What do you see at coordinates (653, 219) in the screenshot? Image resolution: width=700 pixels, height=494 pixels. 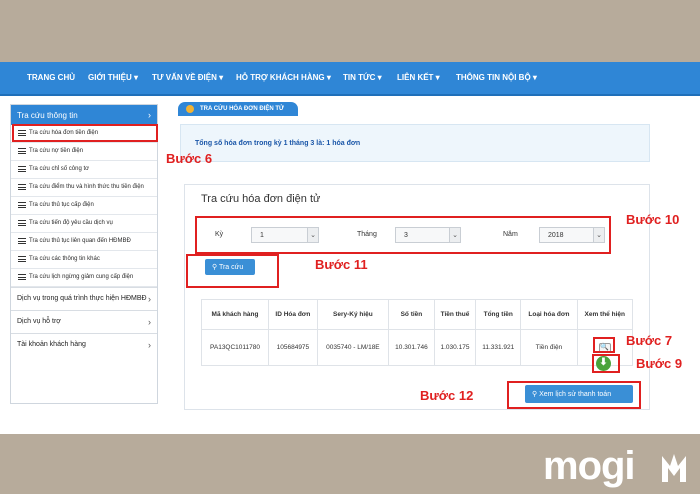 I see `step-10-label: Bước 10` at bounding box center [653, 219].